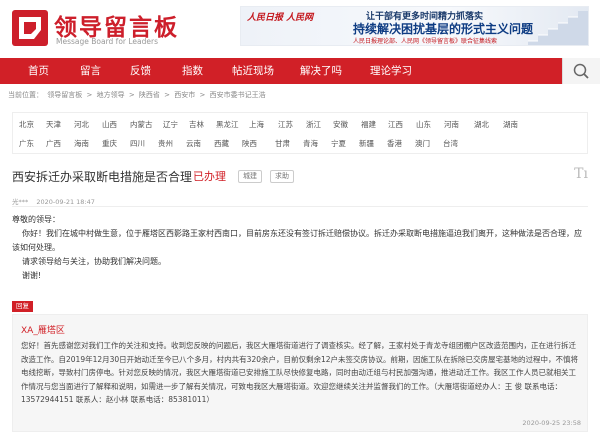 The height and width of the screenshot is (443, 600). I want to click on breadcrumb-label: 当前位置：, so click(25, 95).